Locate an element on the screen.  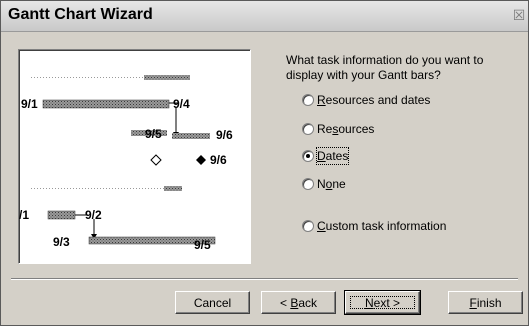
radio-selected-dot is located at coordinates (308, 156).